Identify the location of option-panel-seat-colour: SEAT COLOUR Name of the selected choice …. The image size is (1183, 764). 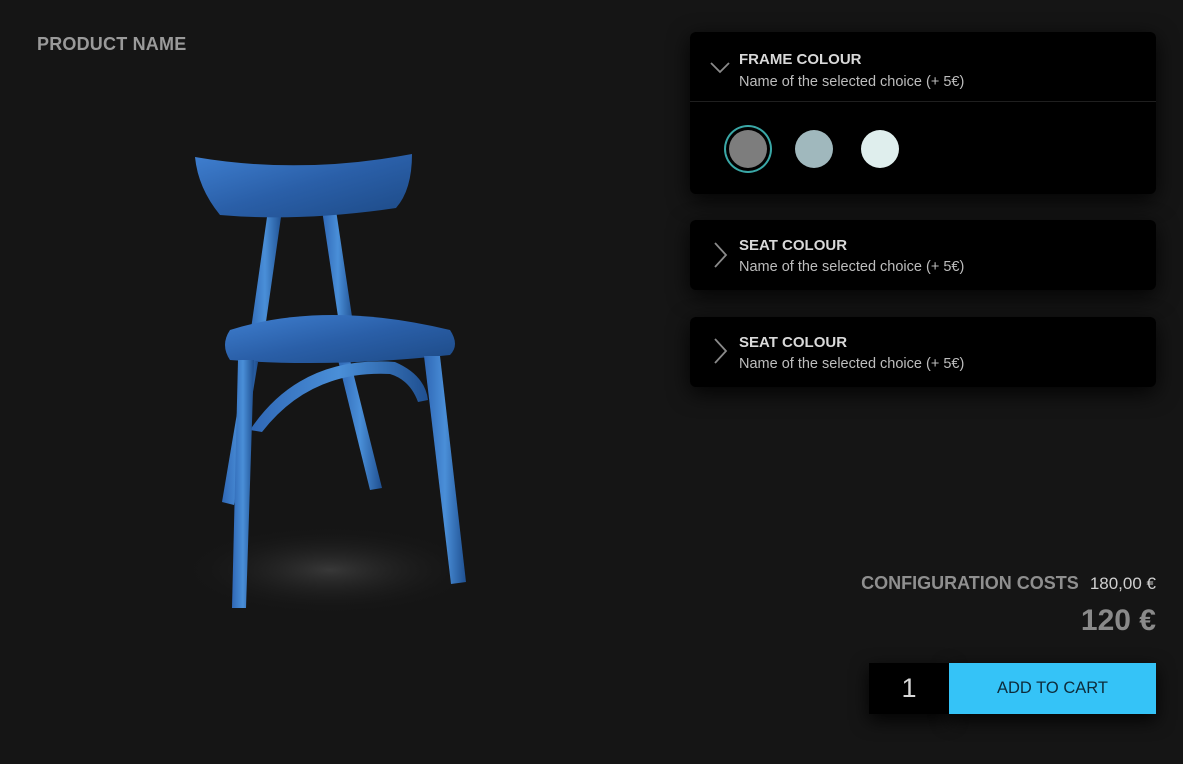
(923, 255).